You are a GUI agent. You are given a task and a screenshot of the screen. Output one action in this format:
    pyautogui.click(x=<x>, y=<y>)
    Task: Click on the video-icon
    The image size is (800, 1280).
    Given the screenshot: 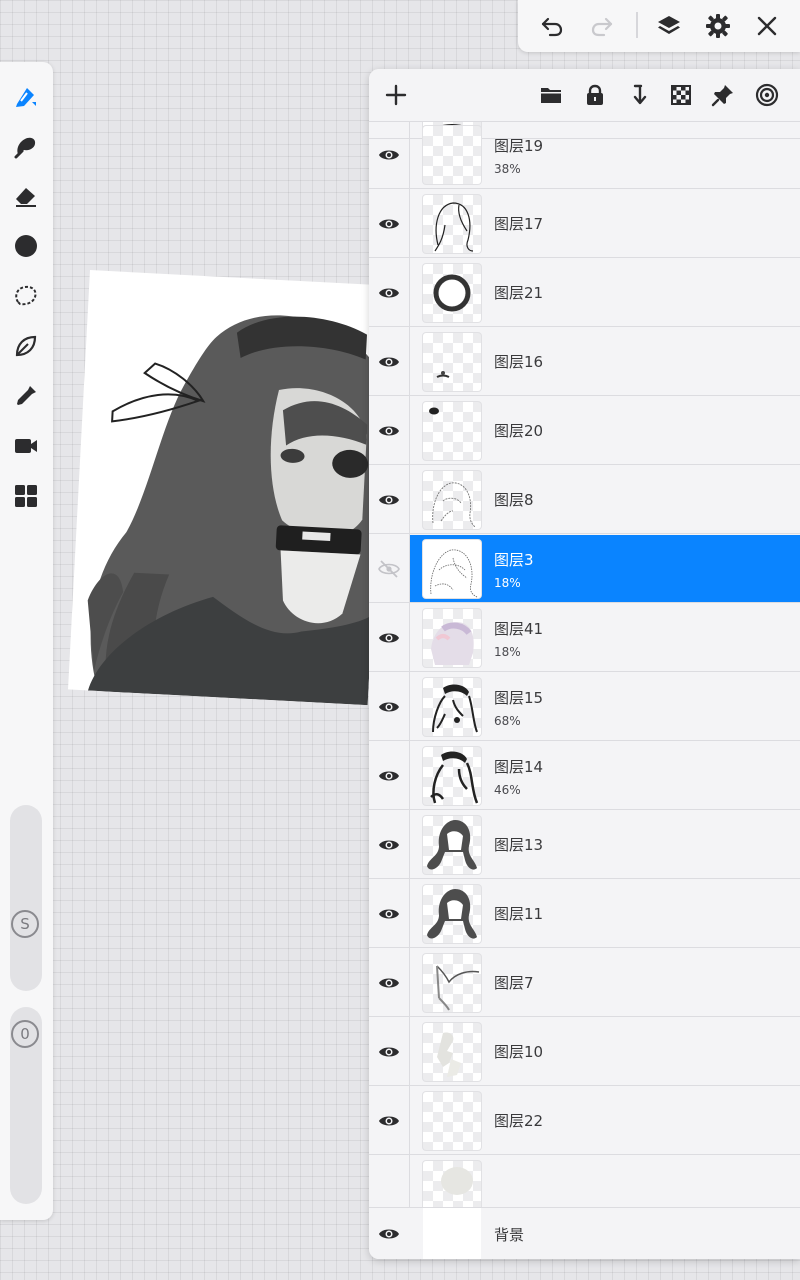 What is the action you would take?
    pyautogui.click(x=26, y=446)
    